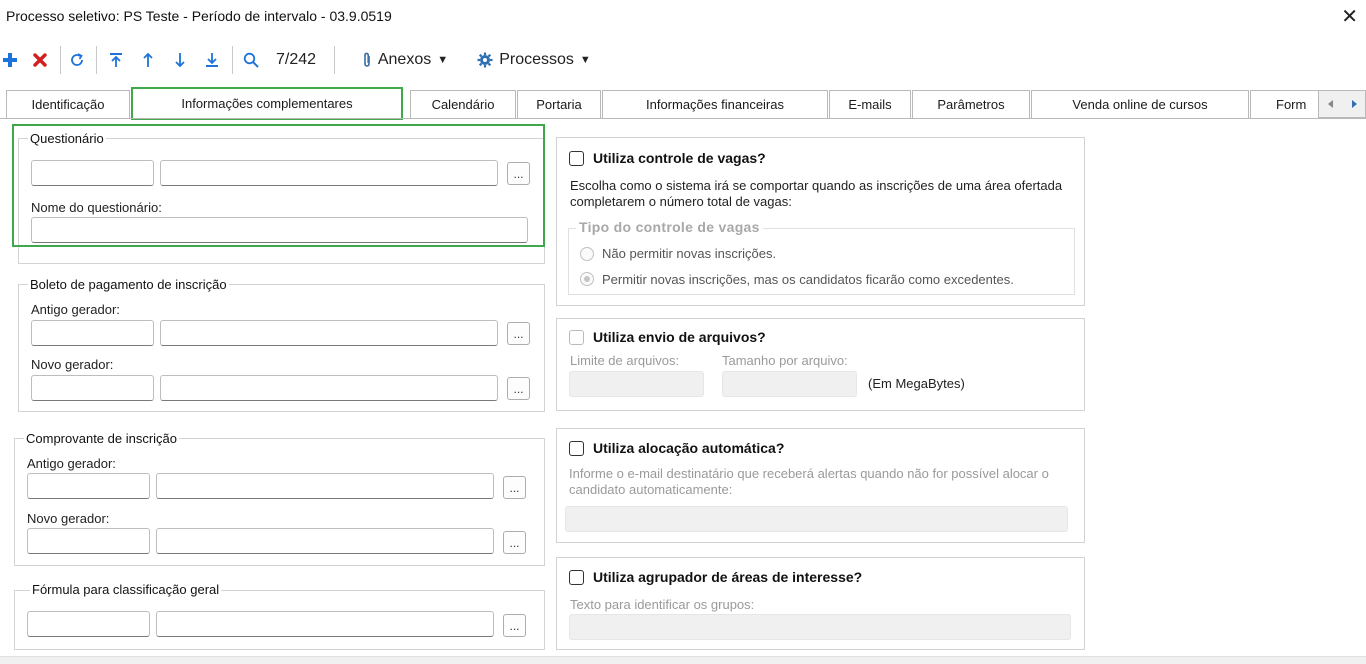 This screenshot has height=664, width=1366. Describe the element at coordinates (576, 158) in the screenshot. I see `vagas-checkbox` at that location.